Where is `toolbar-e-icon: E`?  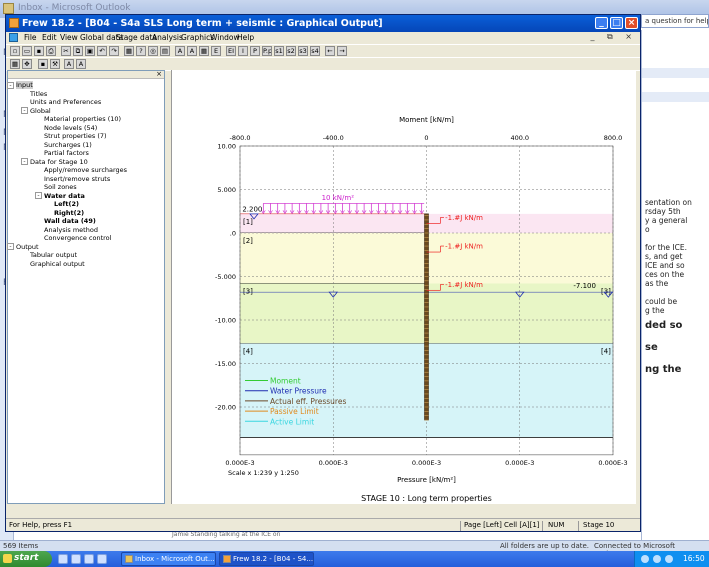
toolbar-e-icon: E is located at coordinates (216, 51).